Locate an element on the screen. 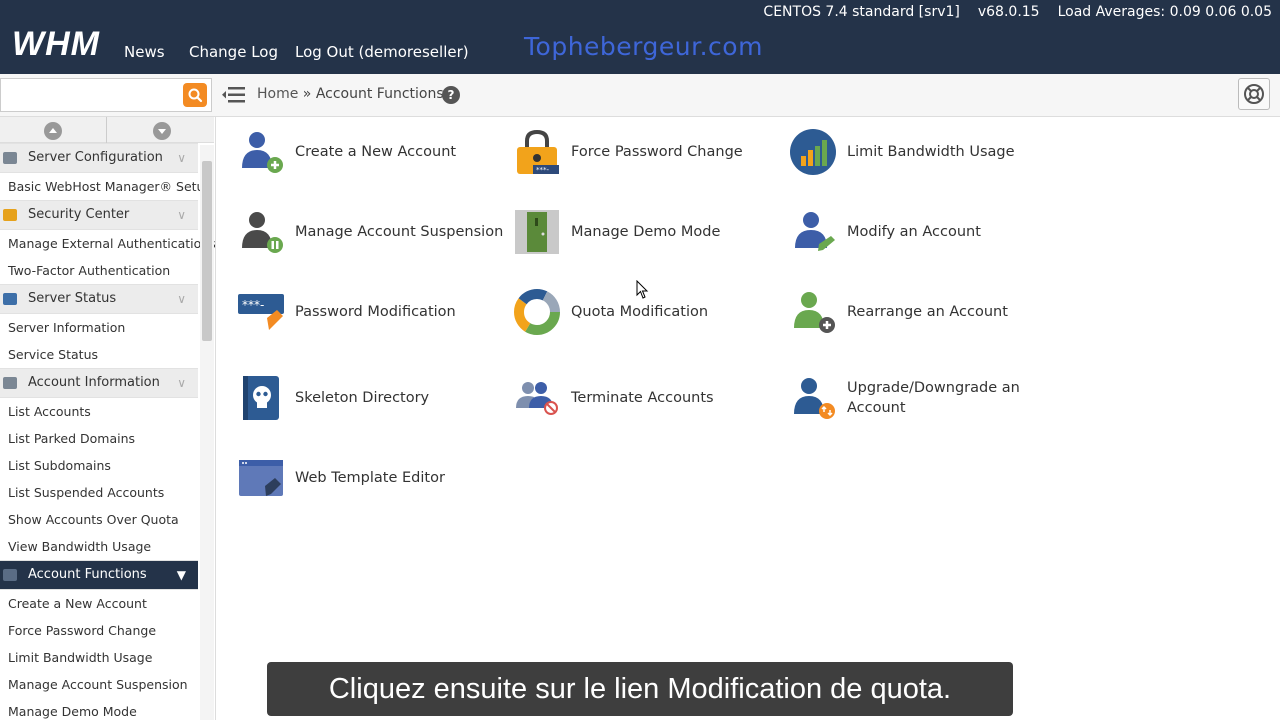  skull-book-icon is located at coordinates (261, 398).